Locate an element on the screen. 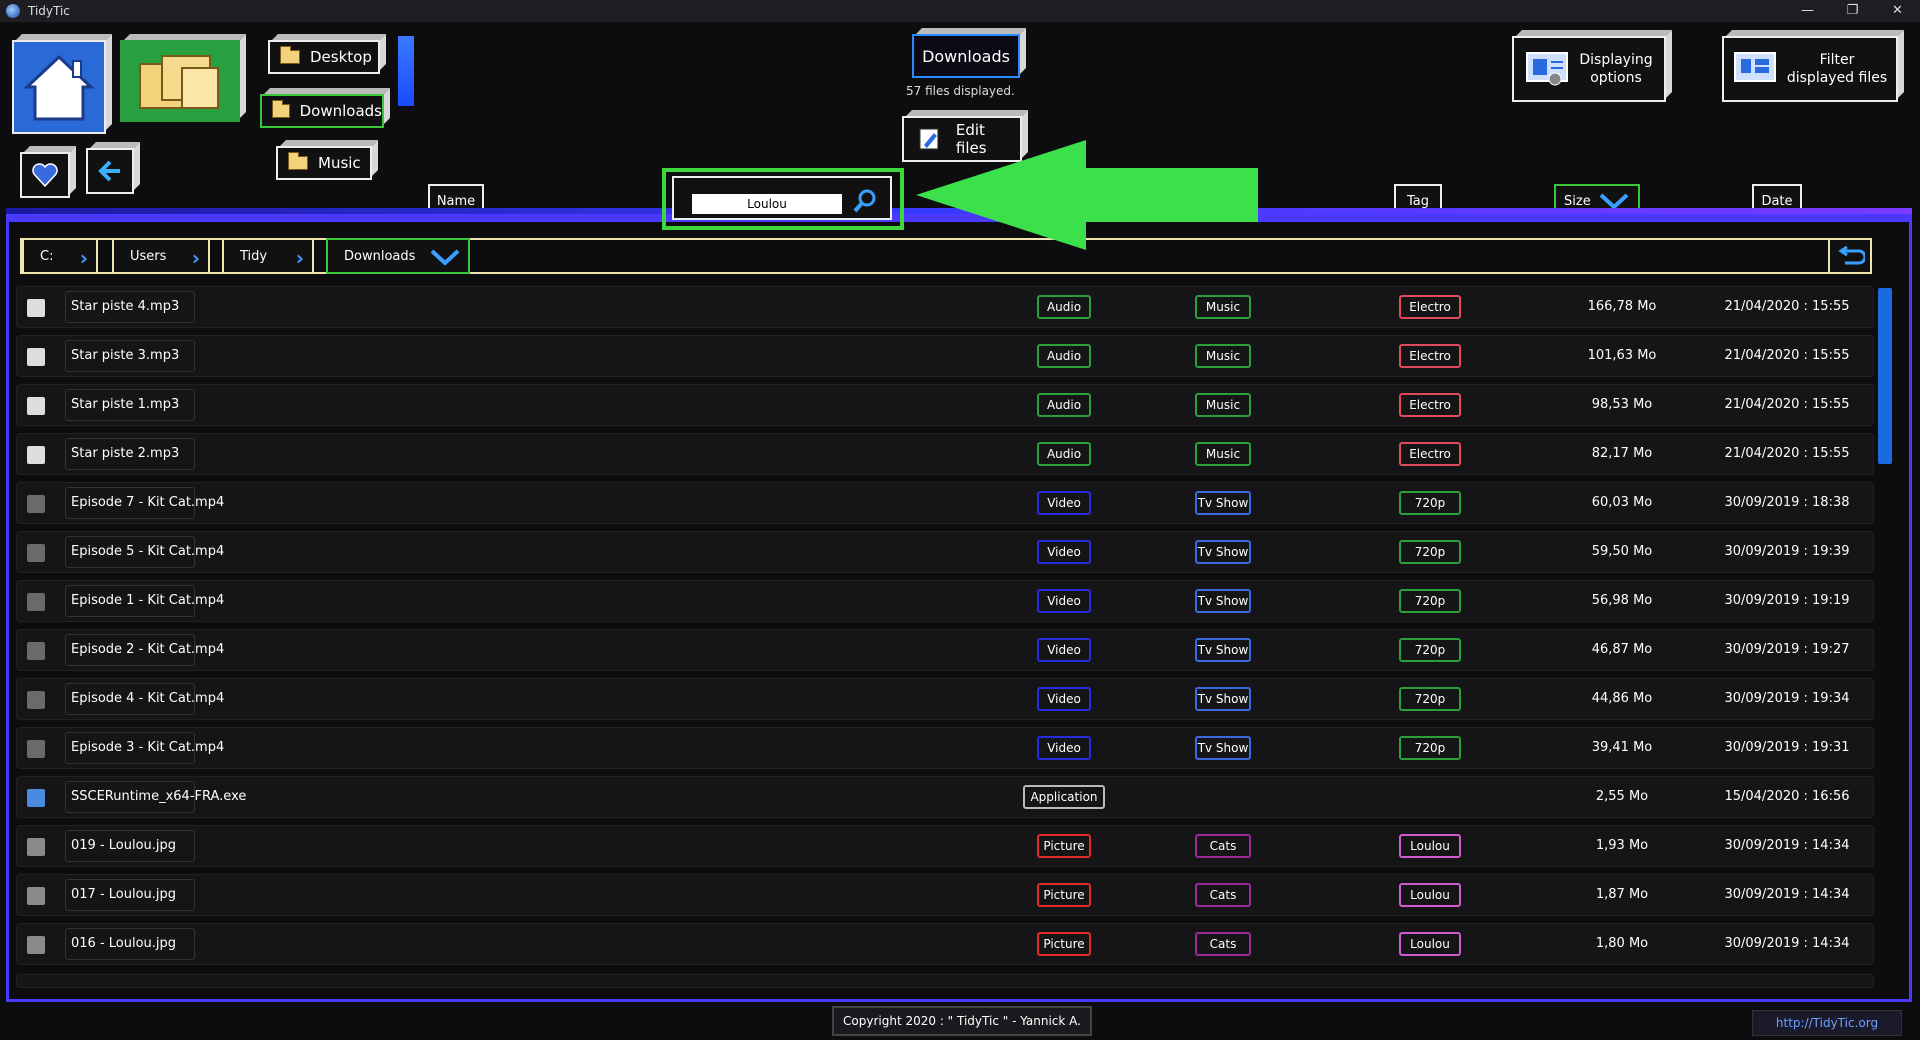 This screenshot has width=1920, height=1040. restore-button: ❐ is located at coordinates (1852, 11).